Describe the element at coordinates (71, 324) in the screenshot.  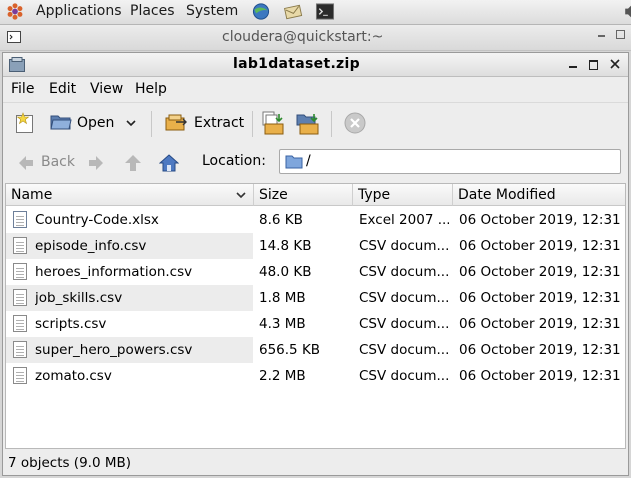
I see `file-name: scripts.csv` at that location.